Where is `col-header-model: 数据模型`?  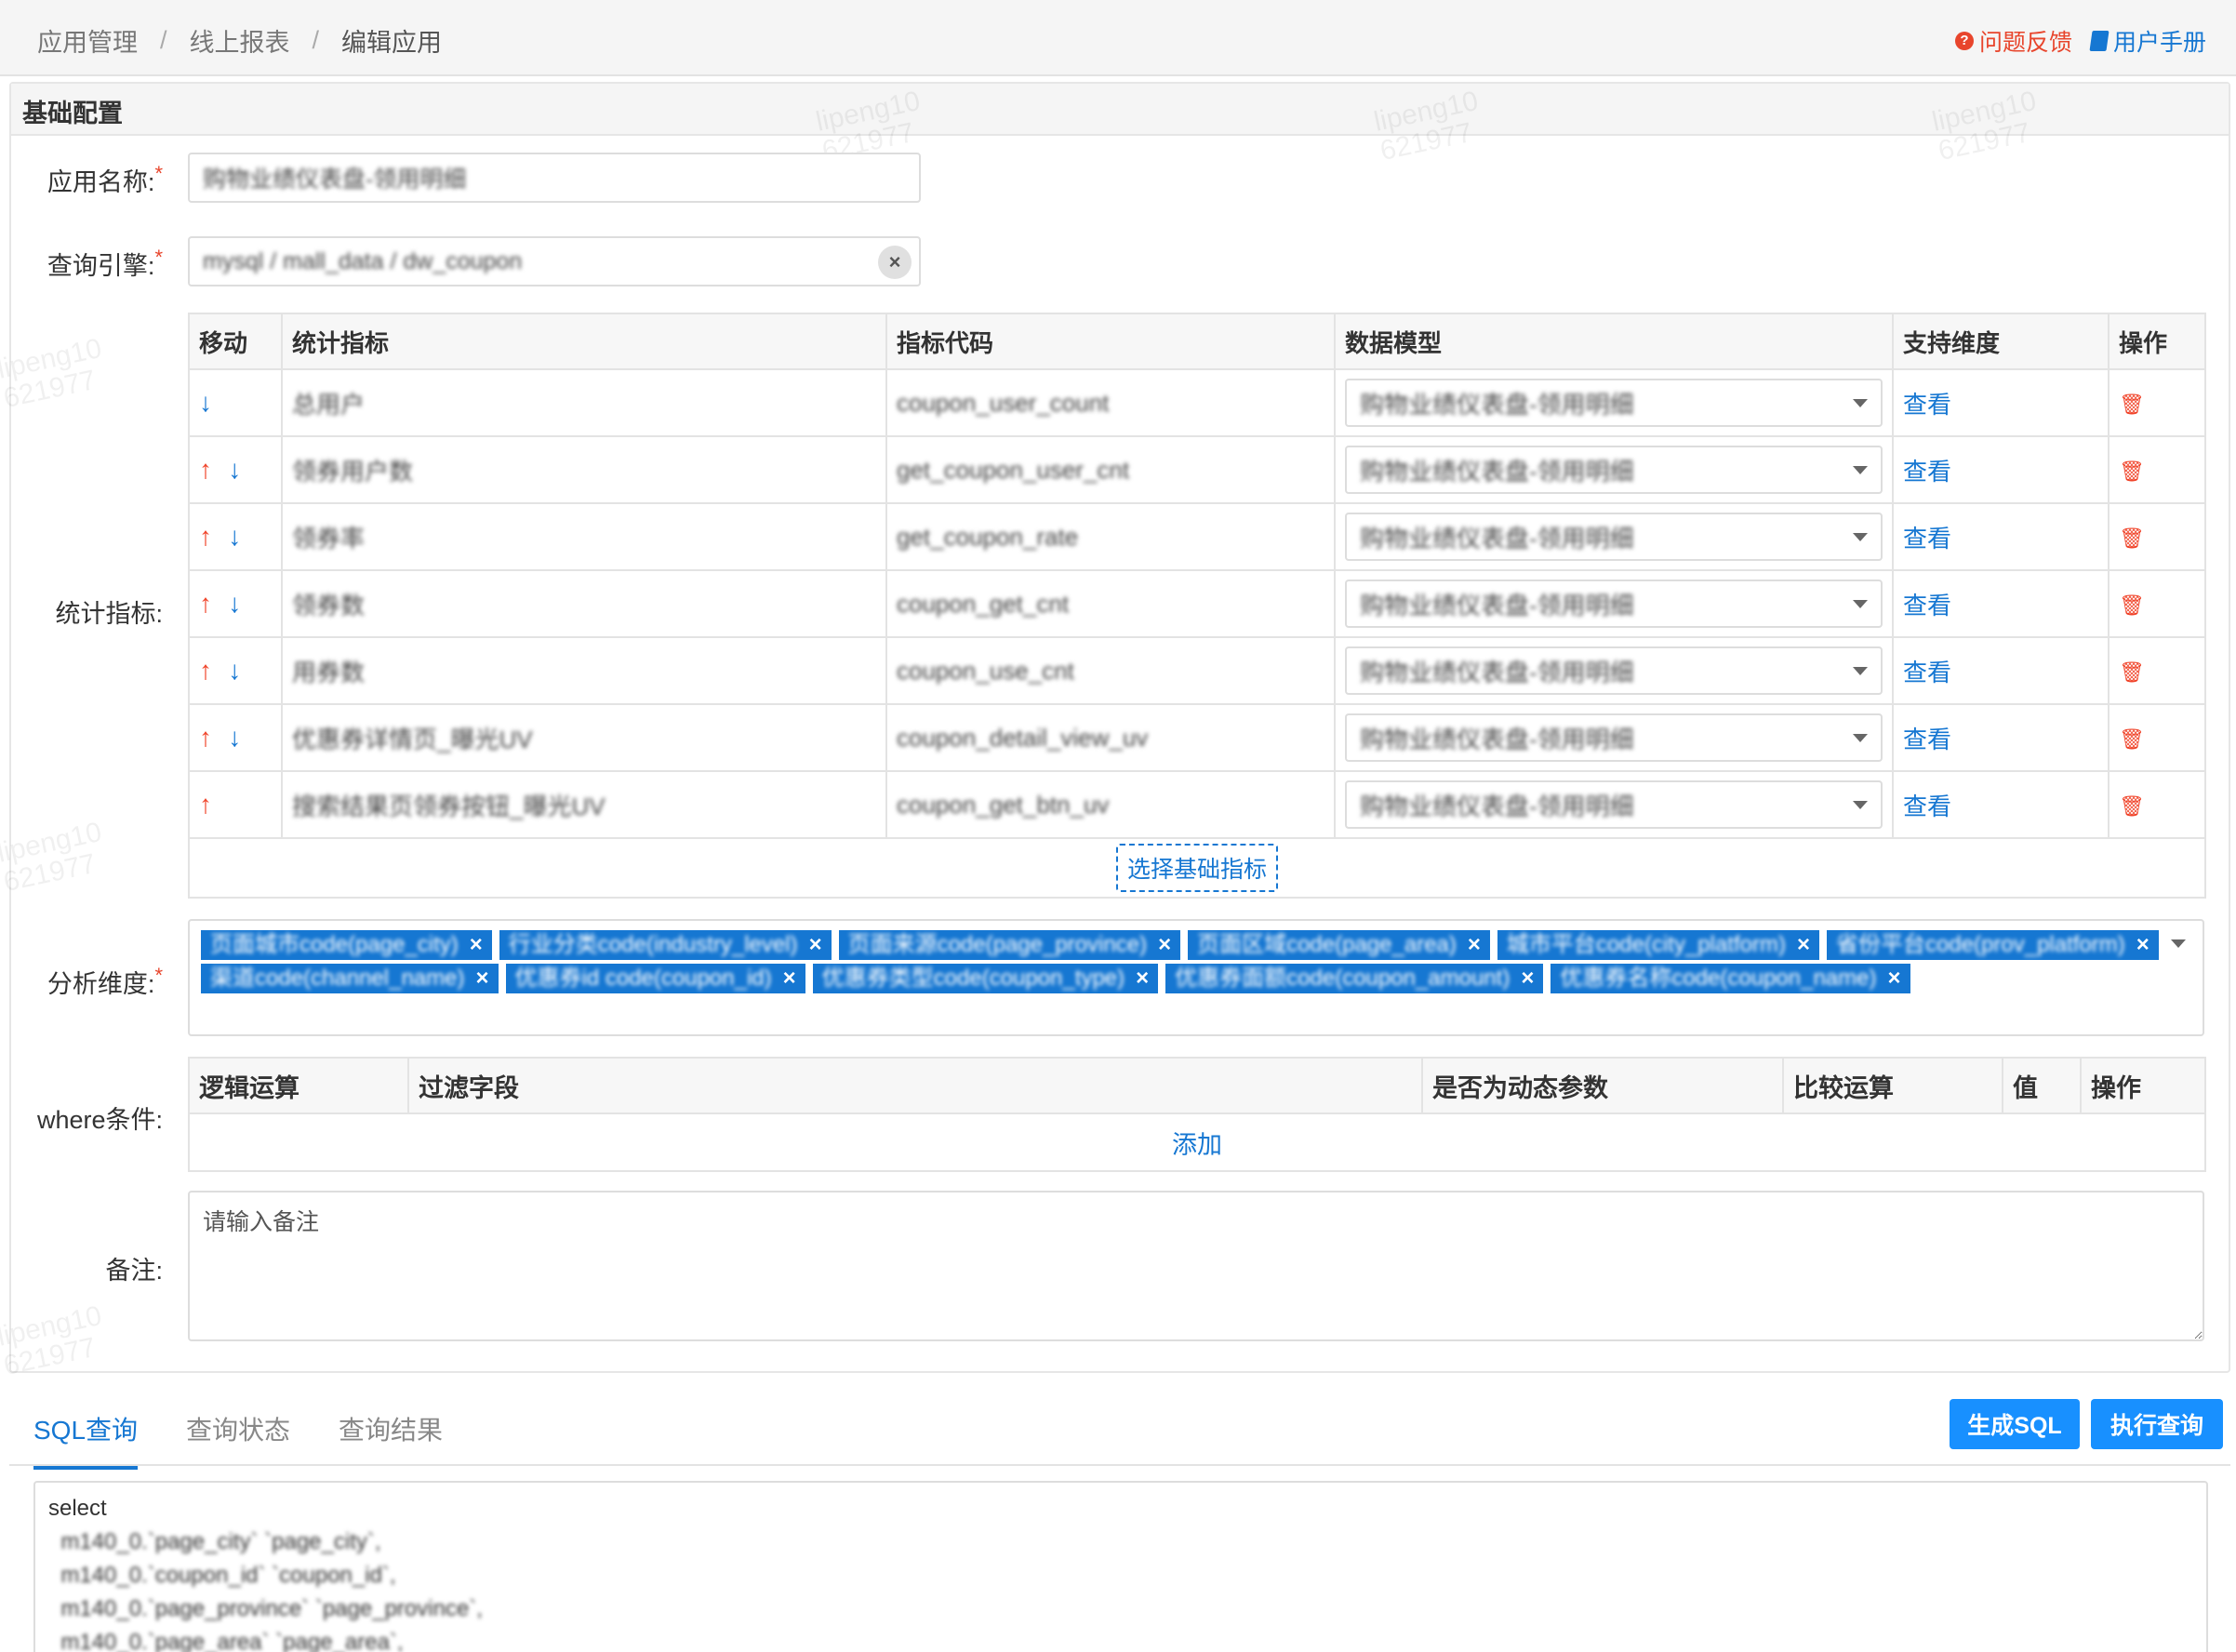 col-header-model: 数据模型 is located at coordinates (1614, 341).